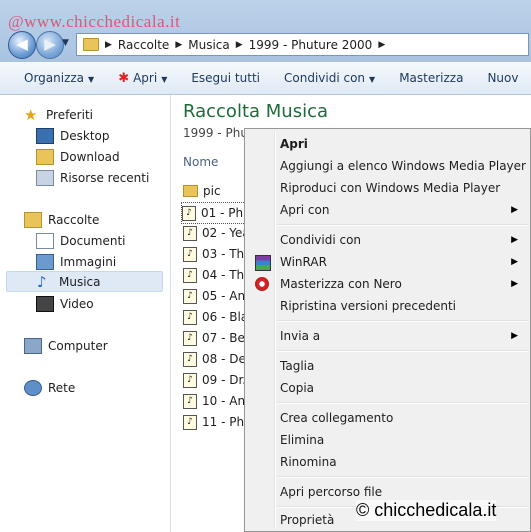  What do you see at coordinates (387, 166) in the screenshot?
I see `menu-item-add-wmp: Aggiungi a elenco Windows Media Player` at bounding box center [387, 166].